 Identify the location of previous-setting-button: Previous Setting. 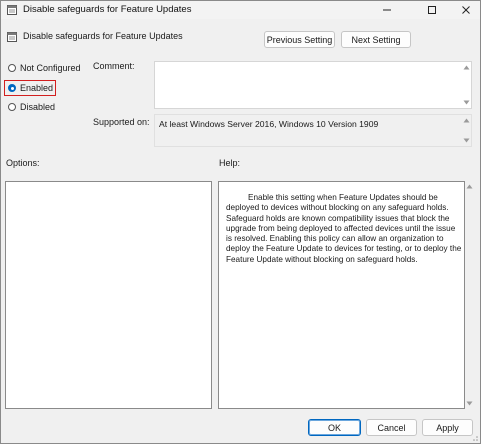
(299, 39).